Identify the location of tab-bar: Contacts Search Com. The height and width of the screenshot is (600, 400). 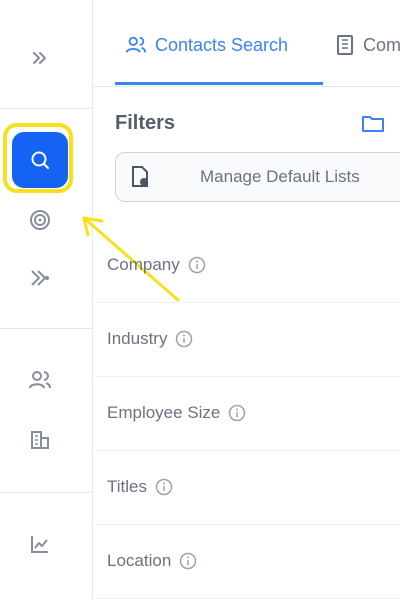
(246, 43).